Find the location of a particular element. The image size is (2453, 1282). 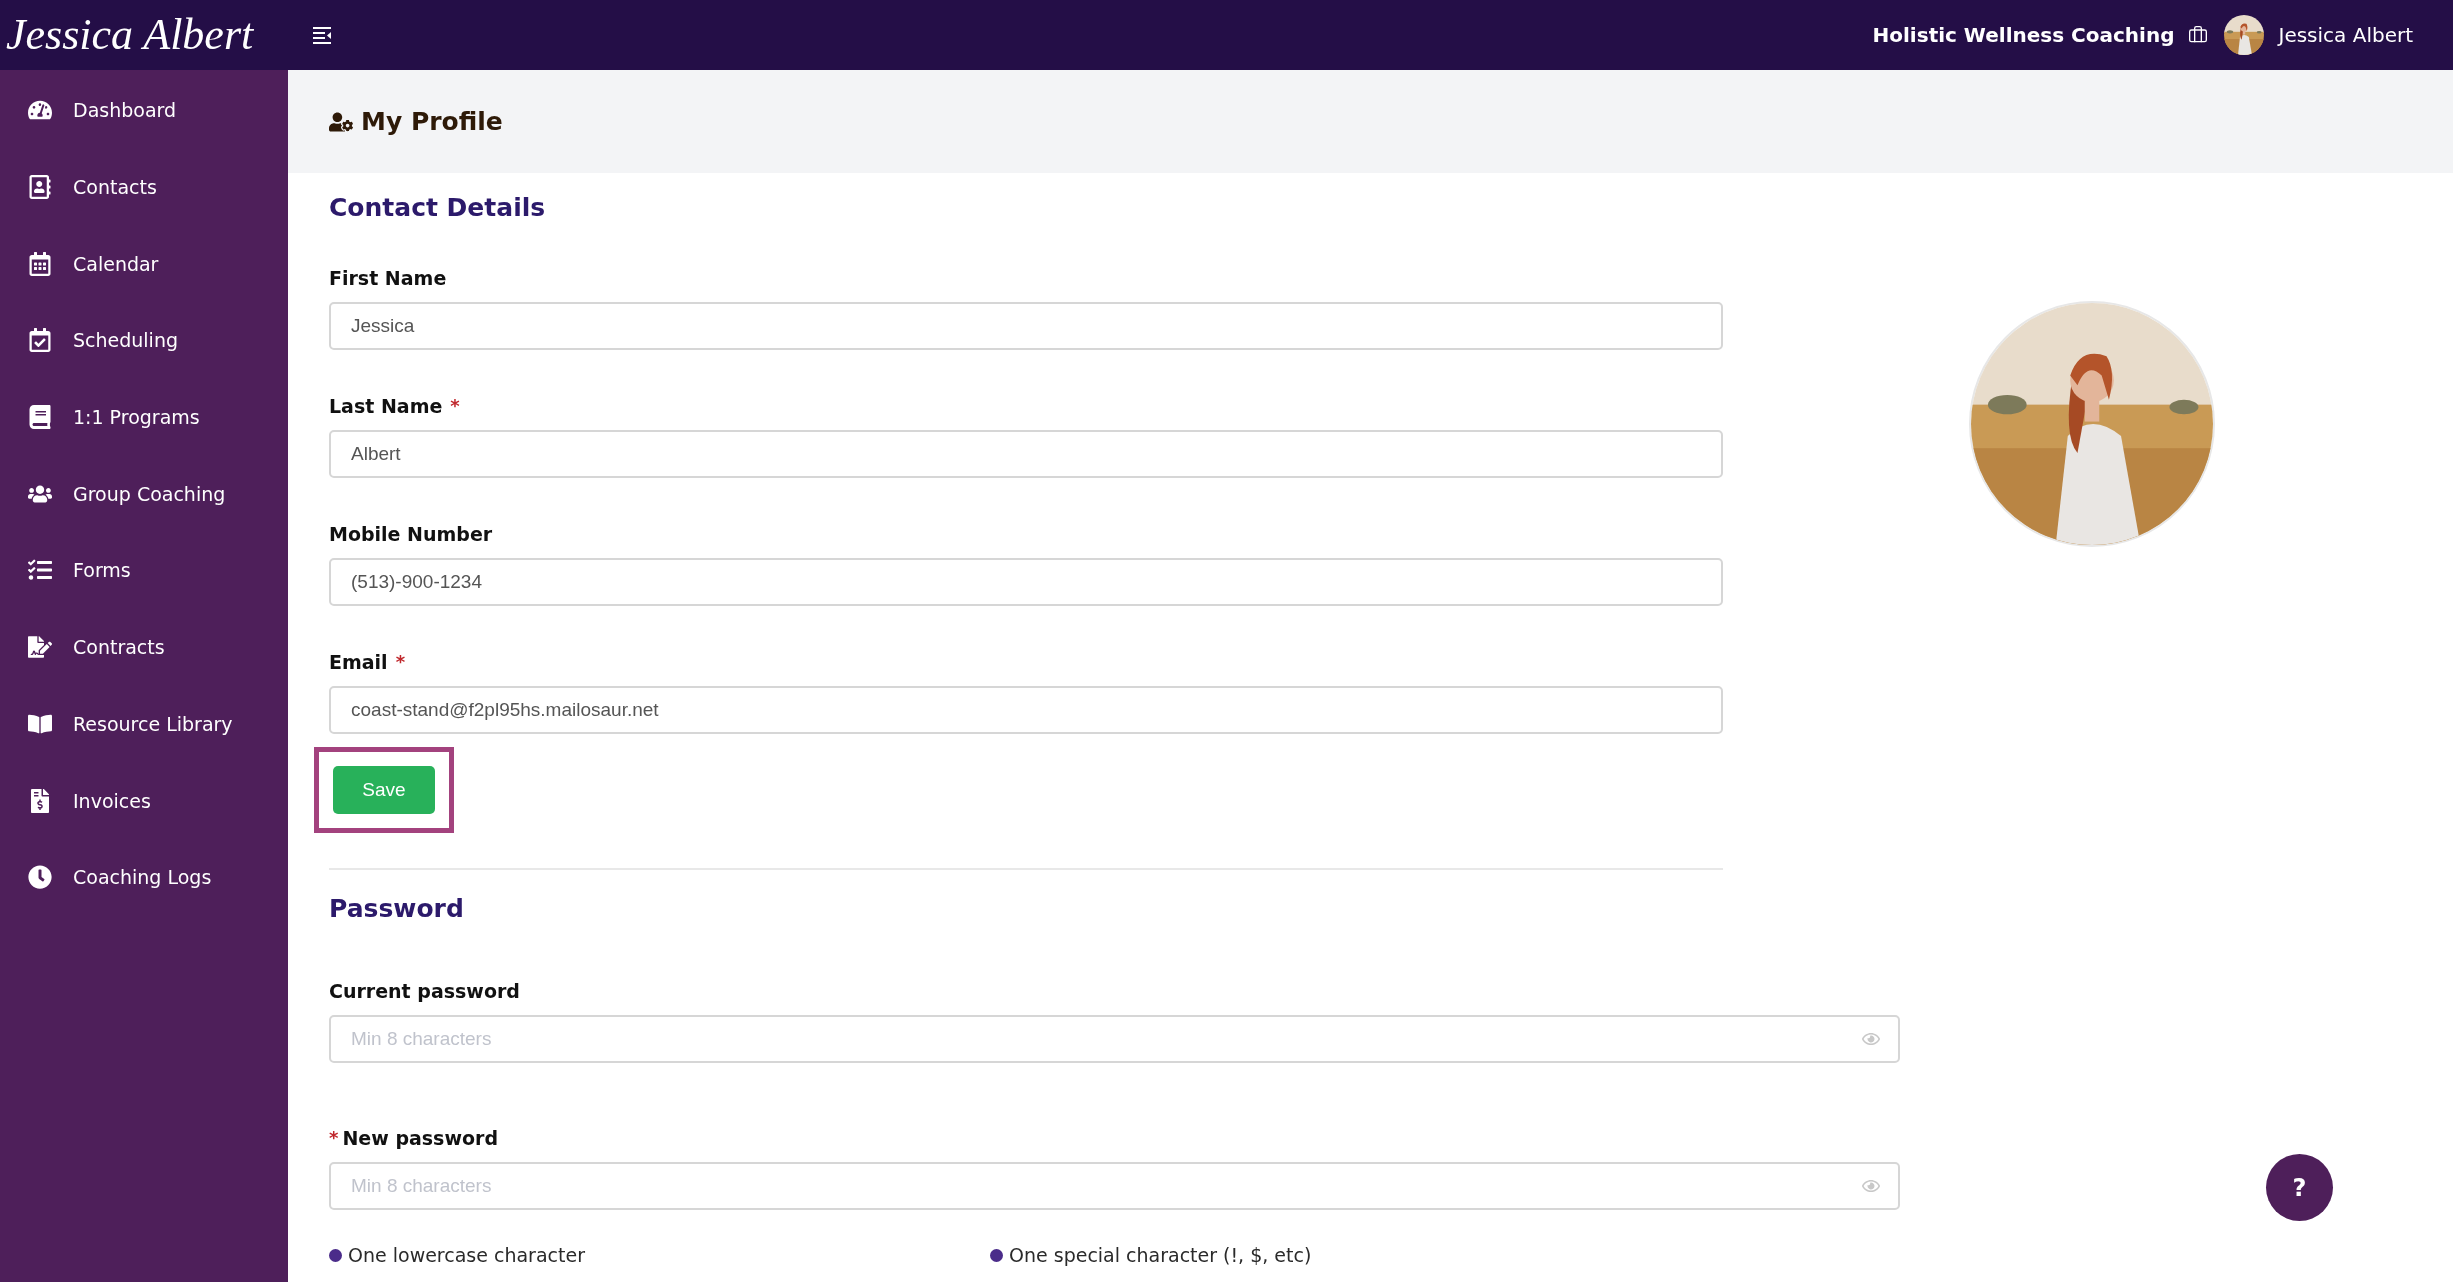

address-book-icon is located at coordinates (40, 187).